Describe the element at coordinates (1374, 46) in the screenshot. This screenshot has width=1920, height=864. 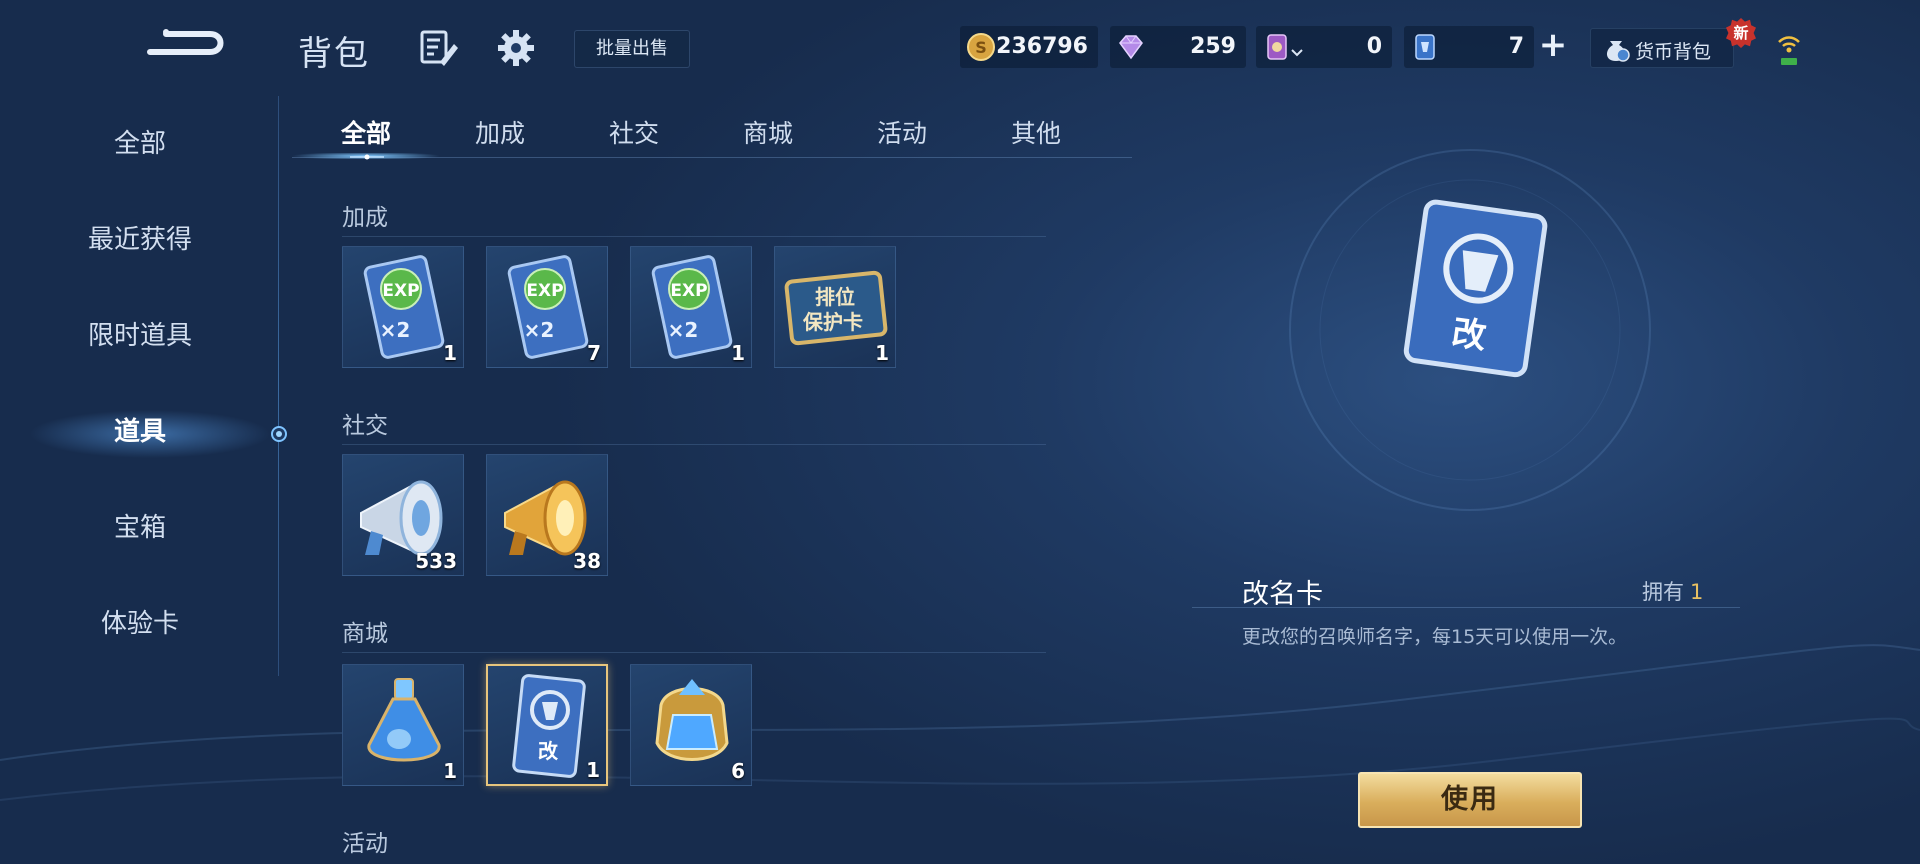
I see `coupon-amount: 0` at that location.